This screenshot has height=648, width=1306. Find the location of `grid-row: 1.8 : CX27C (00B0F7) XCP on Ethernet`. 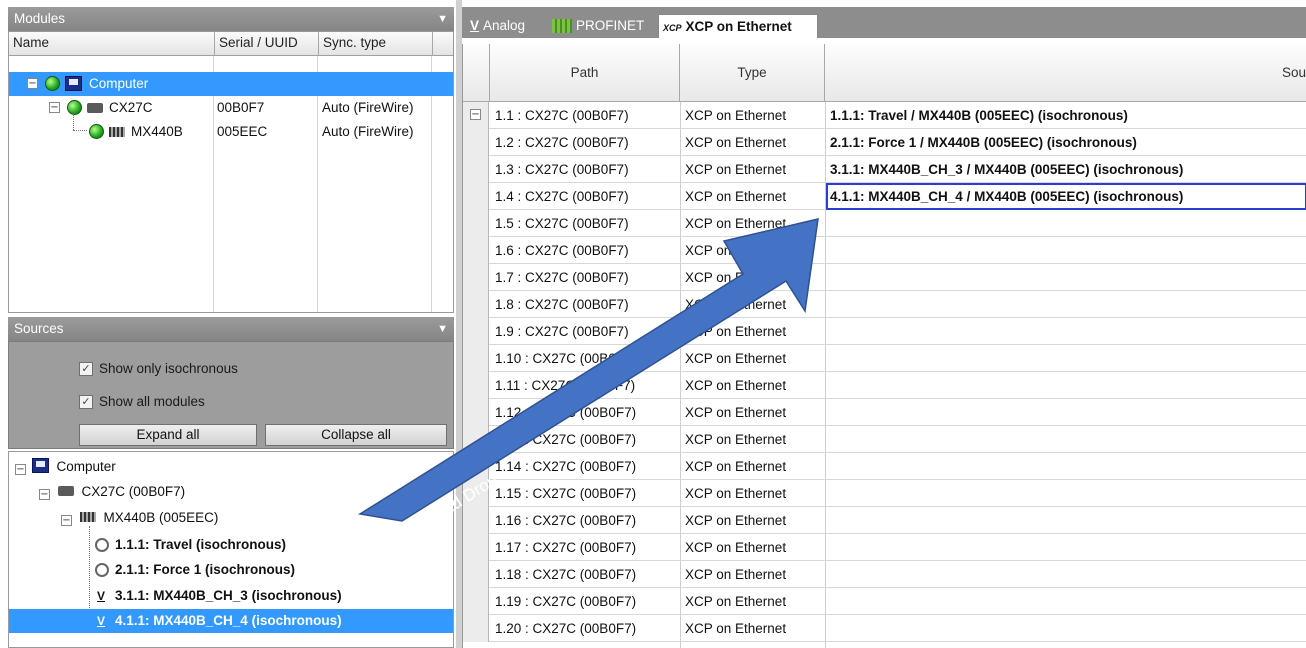

grid-row: 1.8 : CX27C (00B0F7) XCP on Ethernet is located at coordinates (884, 304).